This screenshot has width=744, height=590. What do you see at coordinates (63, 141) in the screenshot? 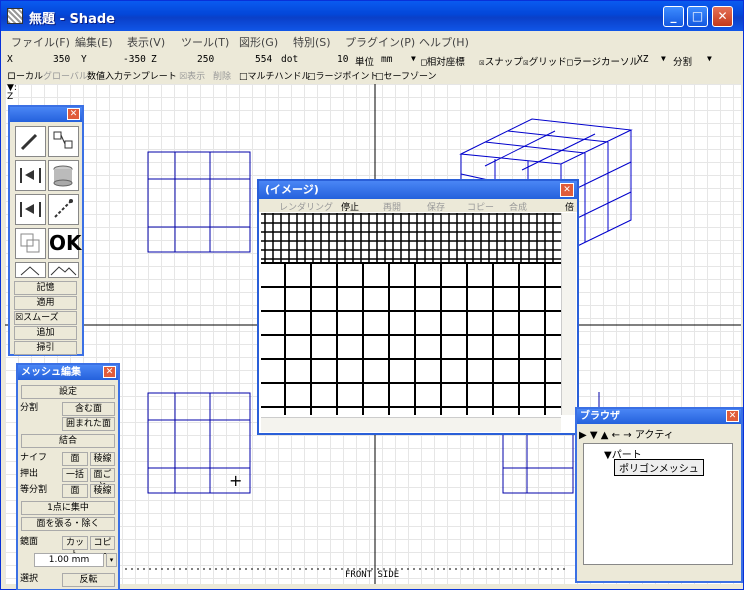
I see `hierarchy-tool-icon` at bounding box center [63, 141].